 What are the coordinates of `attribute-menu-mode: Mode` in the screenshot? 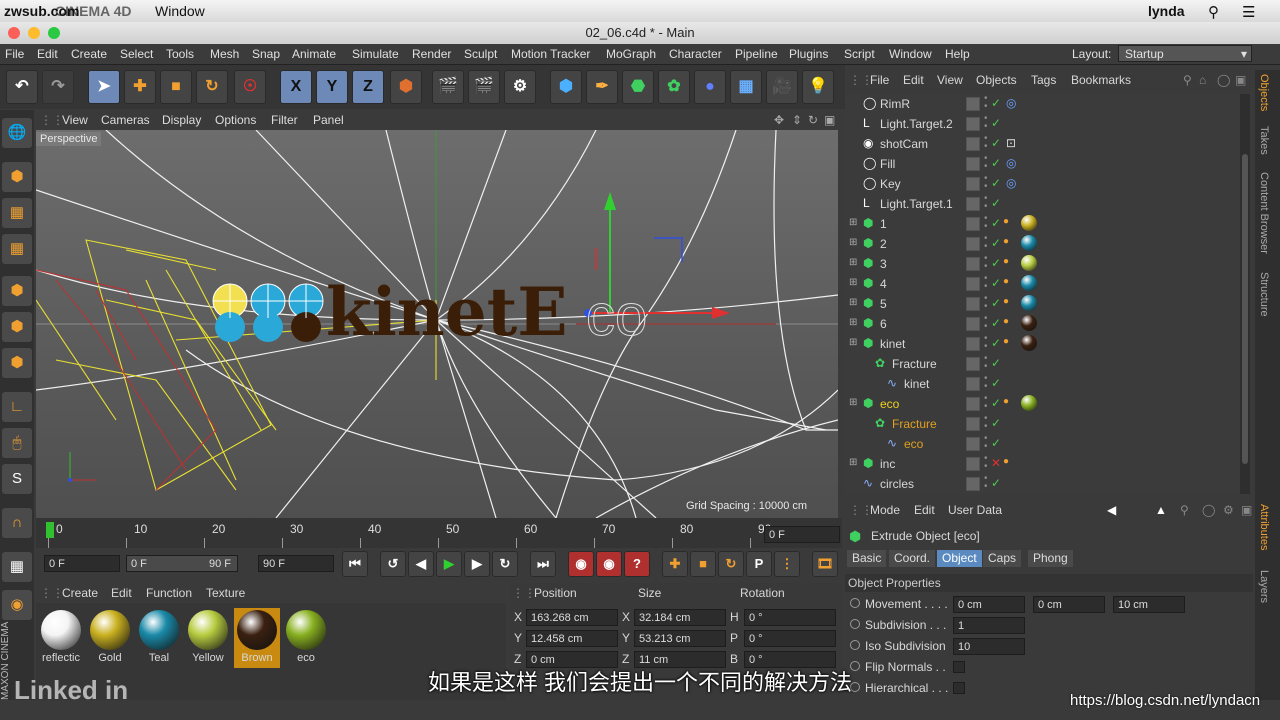 It's located at (885, 510).